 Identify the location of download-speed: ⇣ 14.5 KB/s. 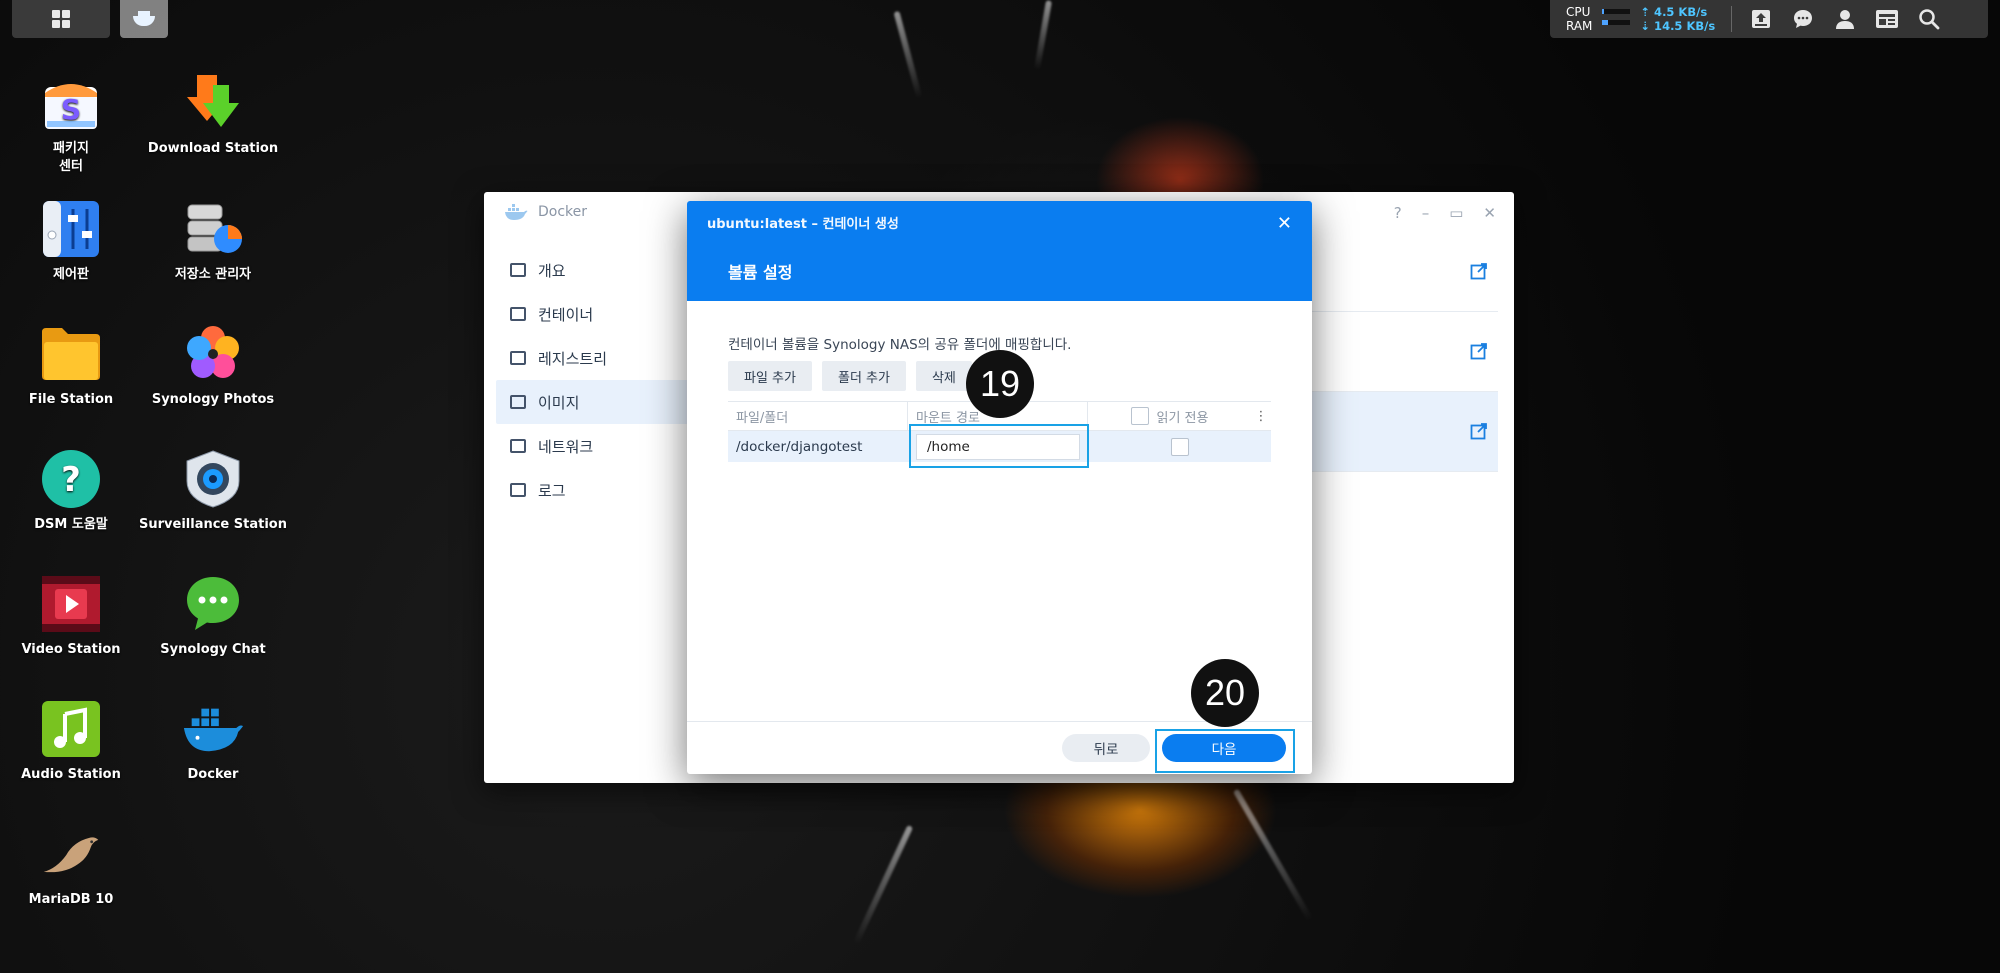
(1678, 26).